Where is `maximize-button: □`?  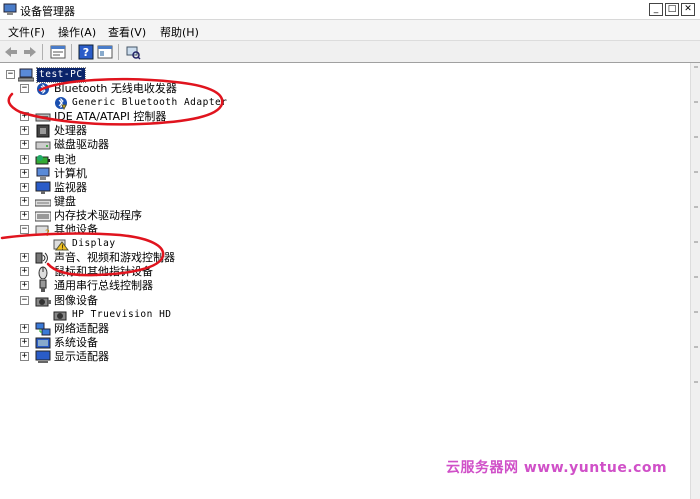 maximize-button: □ is located at coordinates (672, 9).